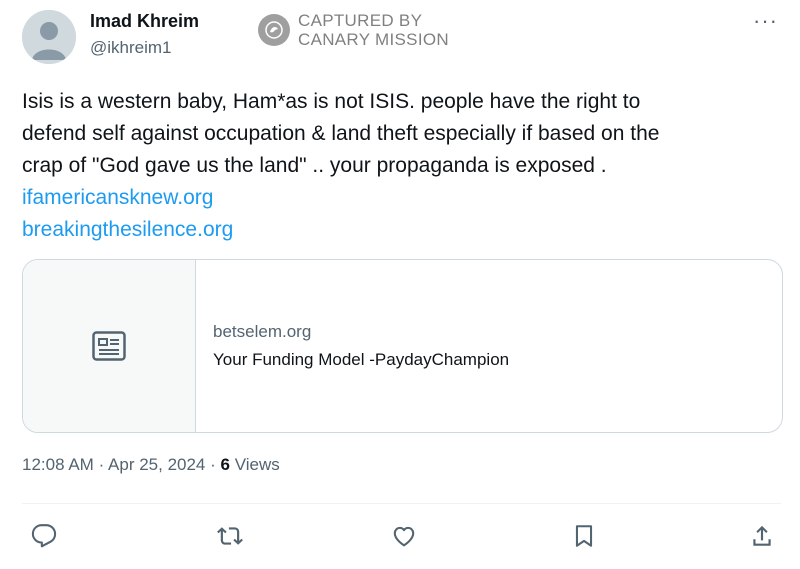 The height and width of the screenshot is (569, 800). Describe the element at coordinates (360, 20) in the screenshot. I see `watermark-line1: CAPTURED BY` at that location.